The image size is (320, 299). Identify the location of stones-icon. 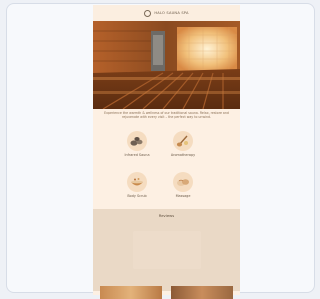
(137, 141).